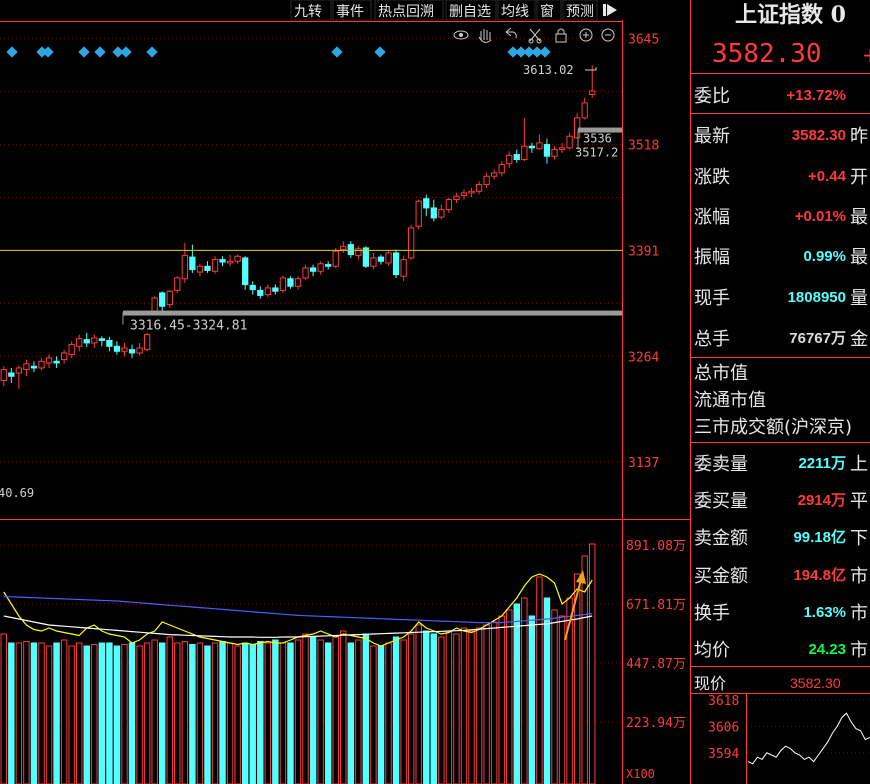 This screenshot has width=870, height=784. Describe the element at coordinates (721, 373) in the screenshot. I see `quote-plain-label: 总市值` at that location.